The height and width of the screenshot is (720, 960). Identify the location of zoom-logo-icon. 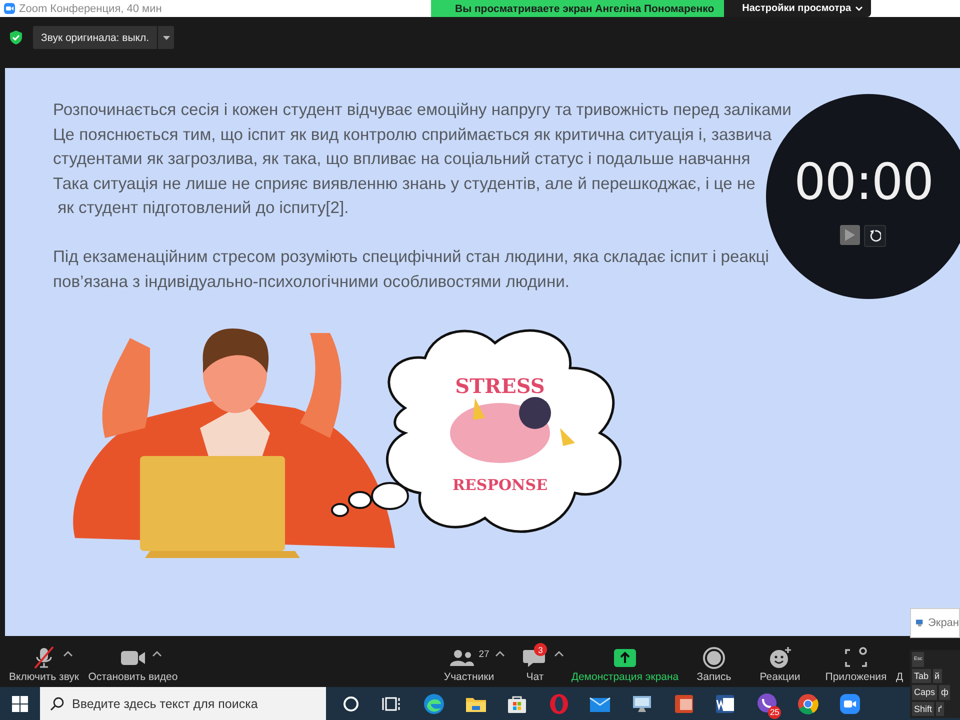
(9, 8).